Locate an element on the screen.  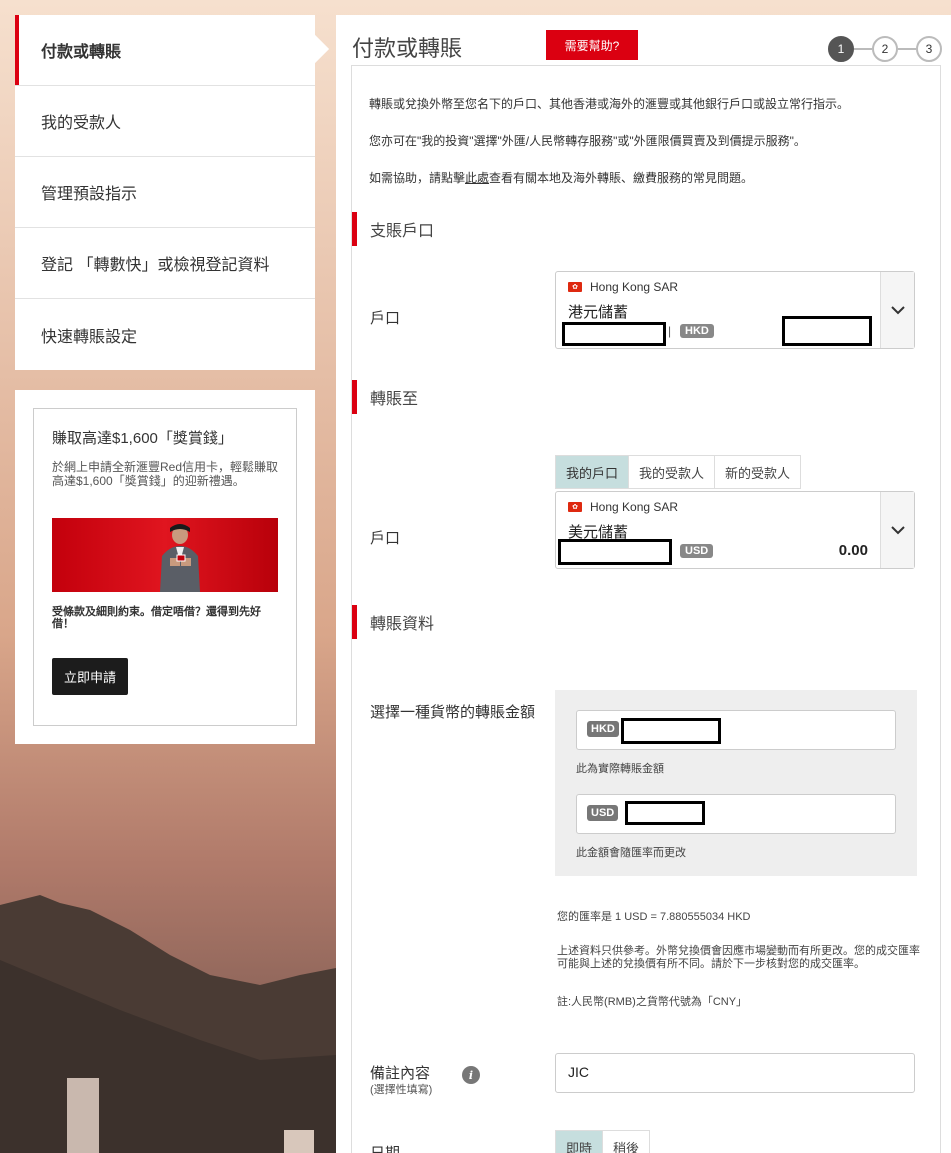
to-account-dropdown-toggle is located at coordinates (897, 530).